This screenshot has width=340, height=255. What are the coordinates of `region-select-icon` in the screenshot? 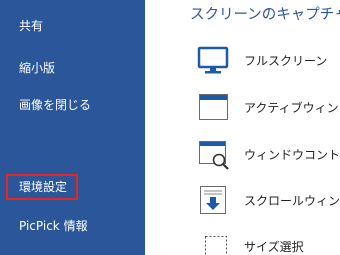 It's located at (216, 245).